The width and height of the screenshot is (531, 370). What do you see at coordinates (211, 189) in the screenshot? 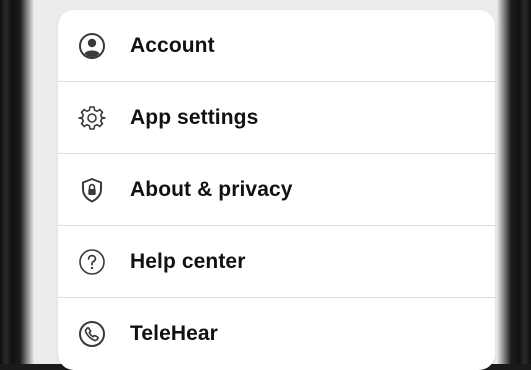
I see `menu-item-label: About & privacy` at bounding box center [211, 189].